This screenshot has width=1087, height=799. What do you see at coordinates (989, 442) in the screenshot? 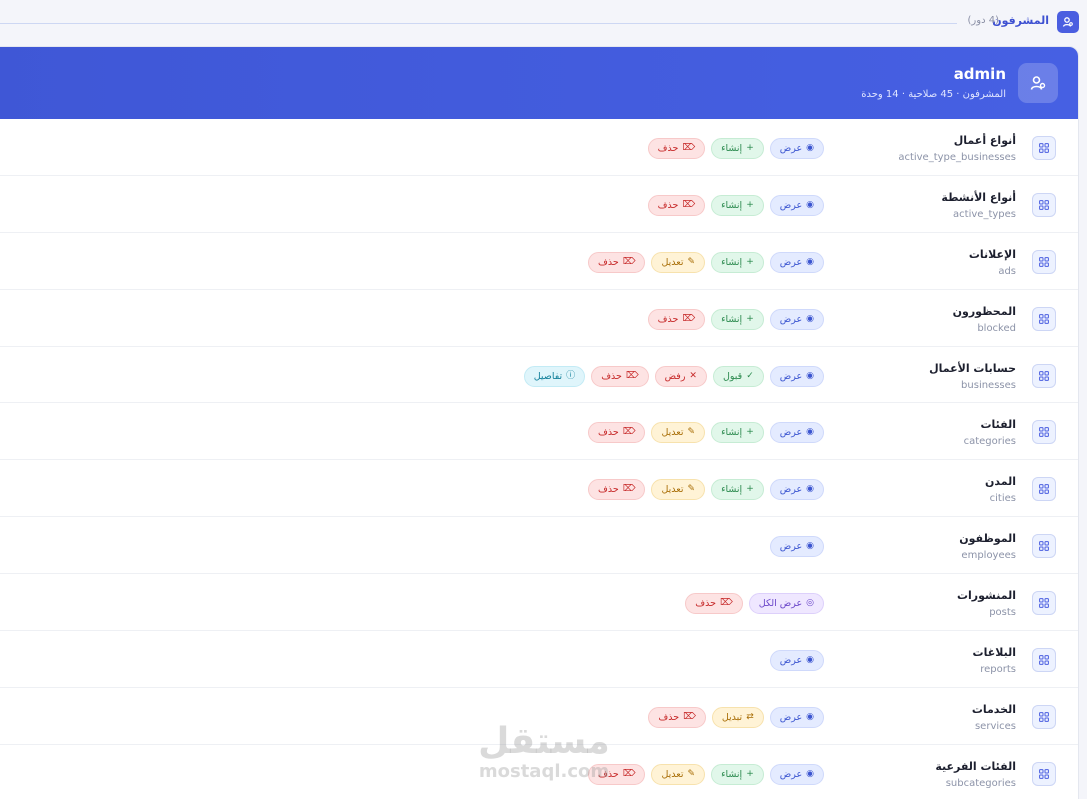
I see `module-key: categories` at bounding box center [989, 442].